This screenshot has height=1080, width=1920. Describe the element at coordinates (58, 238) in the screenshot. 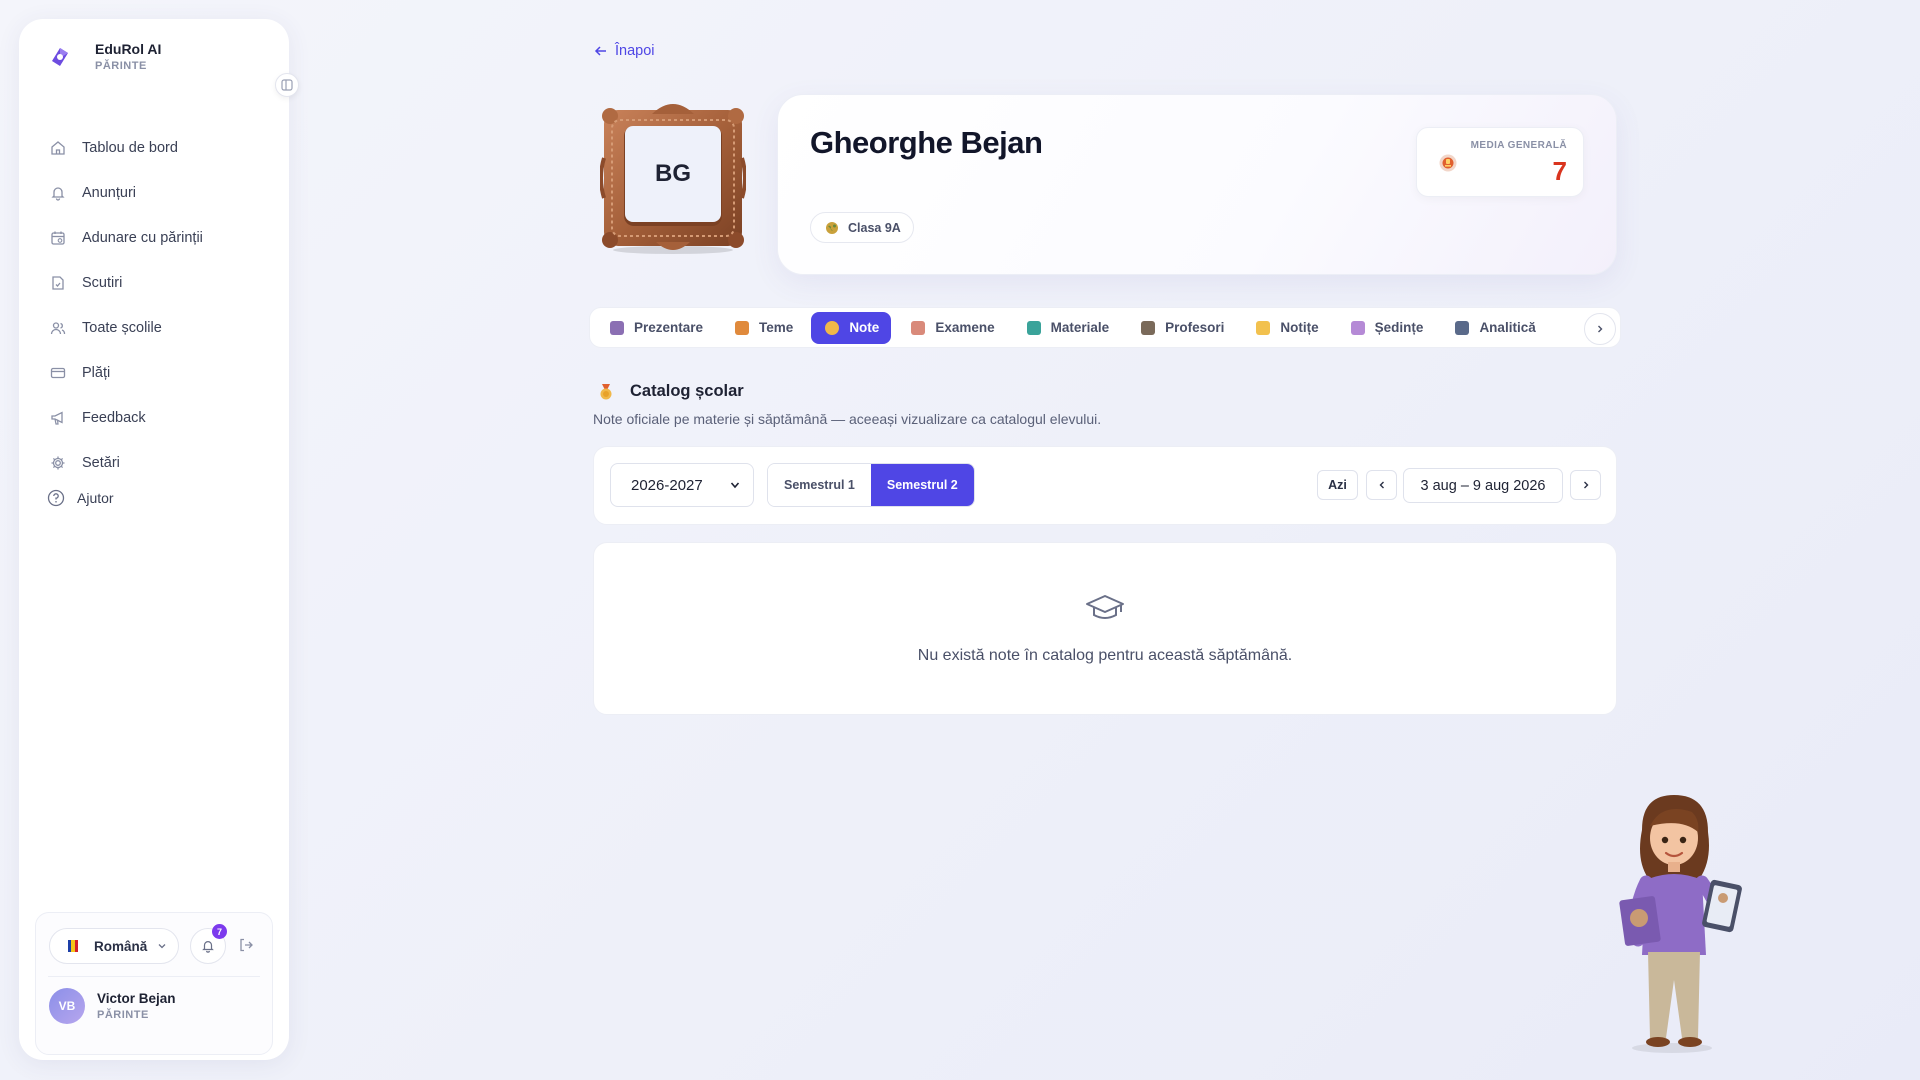

I see `calendar-icon` at that location.